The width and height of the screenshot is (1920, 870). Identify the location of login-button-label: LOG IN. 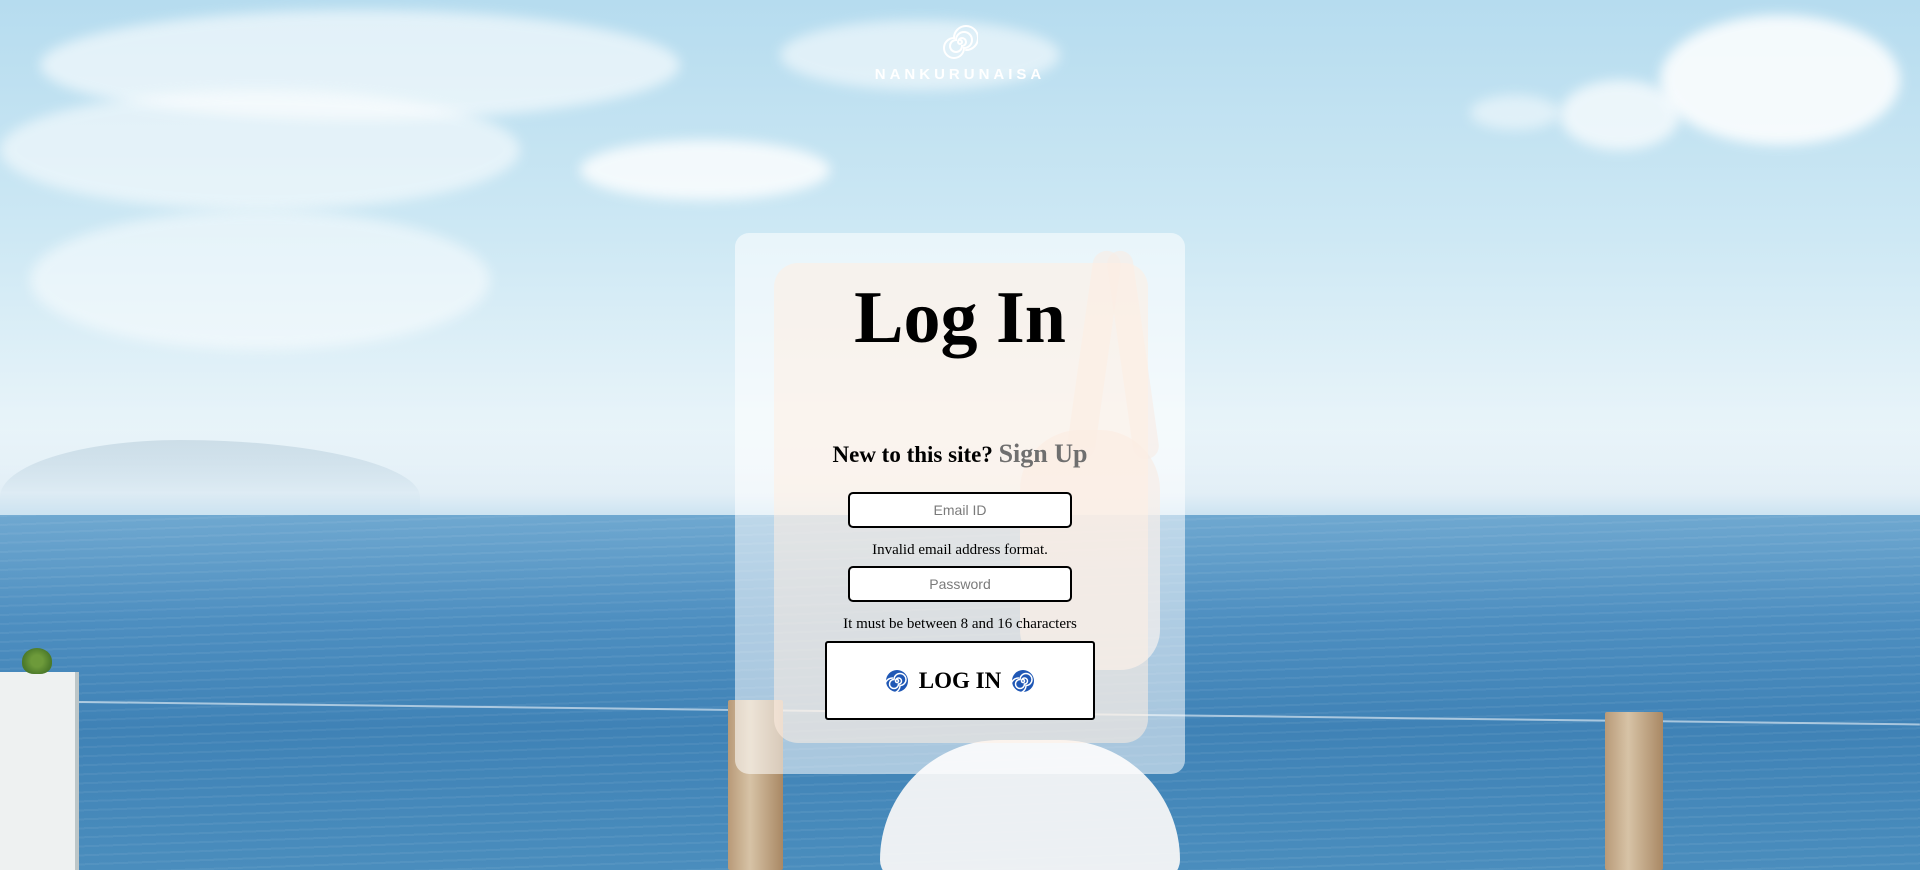
(960, 680).